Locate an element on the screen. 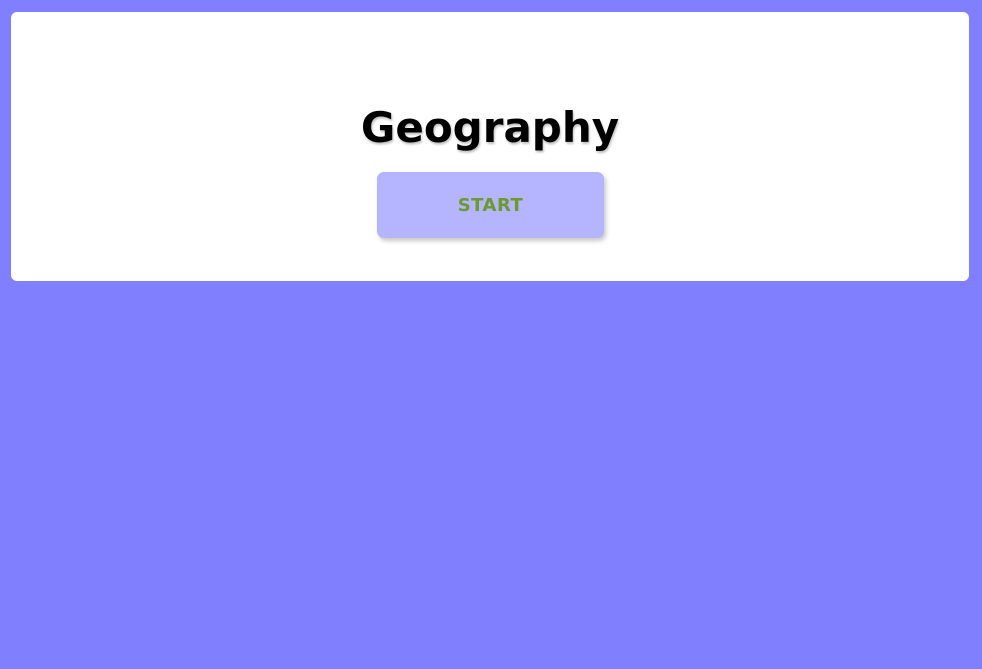  page-title: Geography is located at coordinates (490, 127).